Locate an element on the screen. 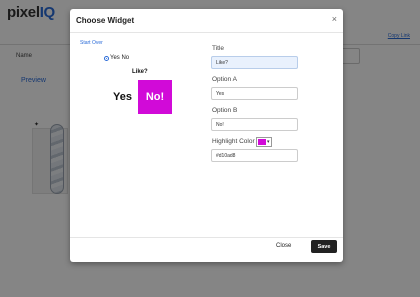 The width and height of the screenshot is (420, 297). highlight-color-input: #d10ad8 is located at coordinates (254, 155).